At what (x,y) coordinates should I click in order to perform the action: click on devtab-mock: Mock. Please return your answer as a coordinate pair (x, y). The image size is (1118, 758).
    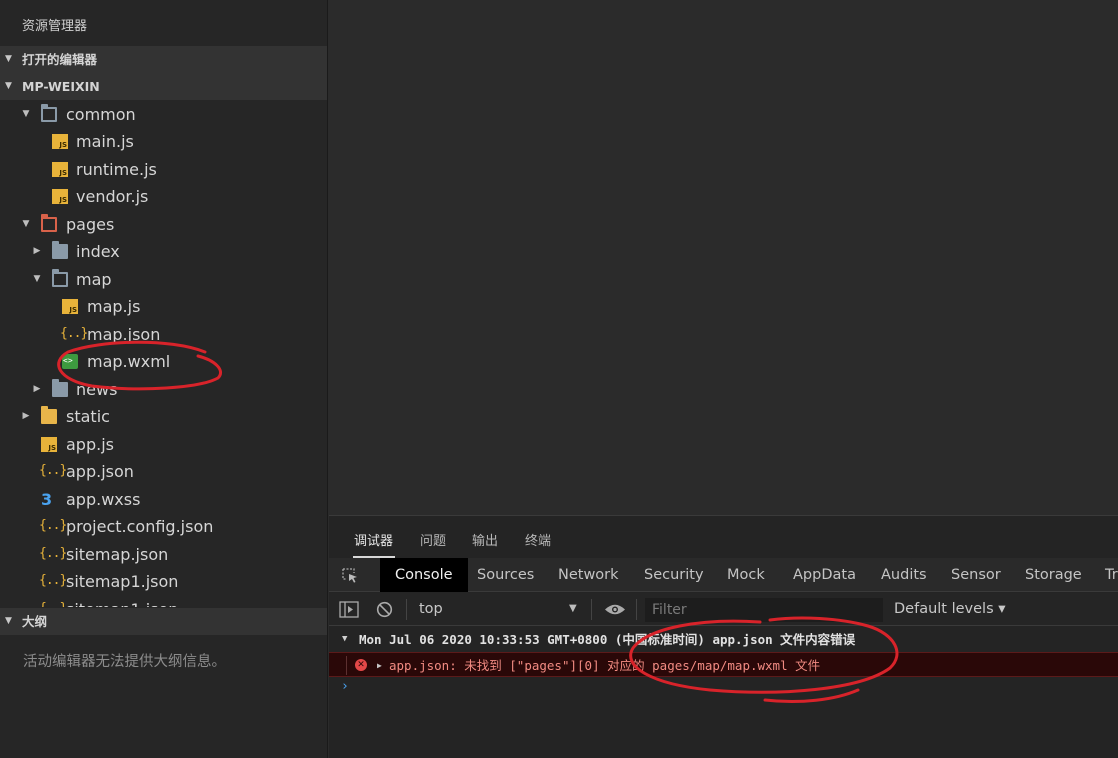
    Looking at the image, I should click on (746, 575).